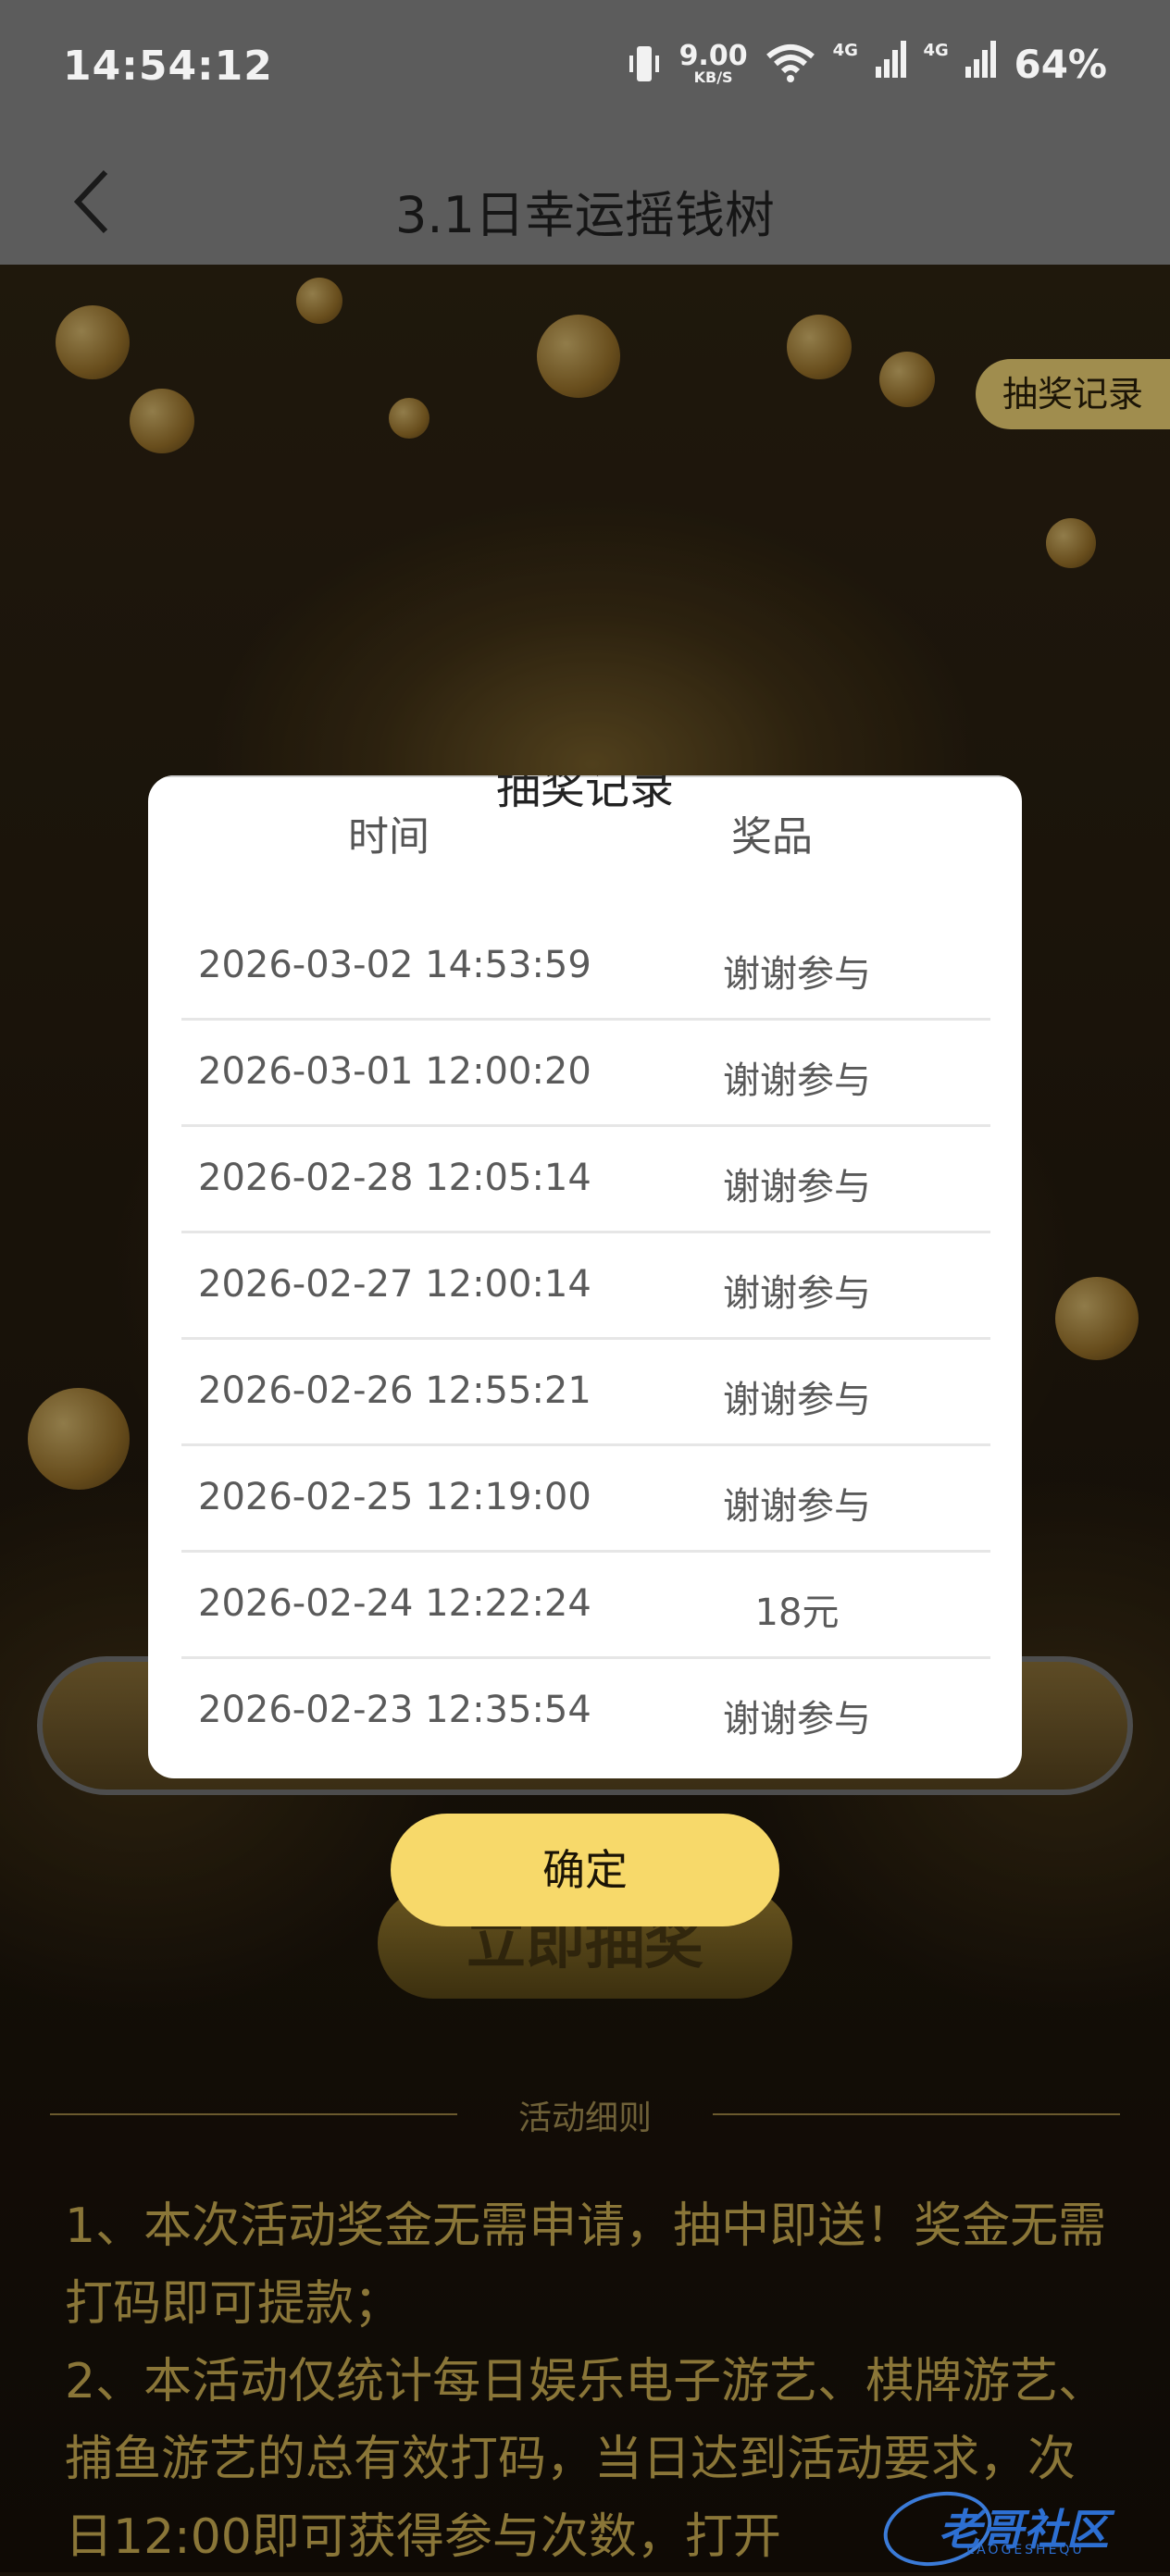  I want to click on record-time: 2026-02-24 12:22:24, so click(394, 1604).